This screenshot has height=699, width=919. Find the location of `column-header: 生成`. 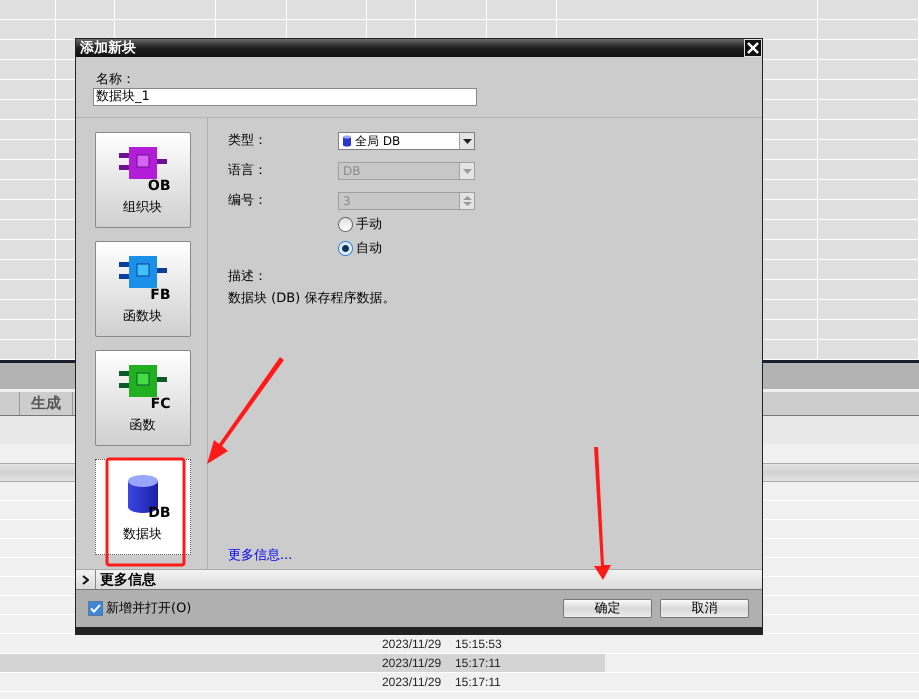

column-header: 生成 is located at coordinates (46, 403).